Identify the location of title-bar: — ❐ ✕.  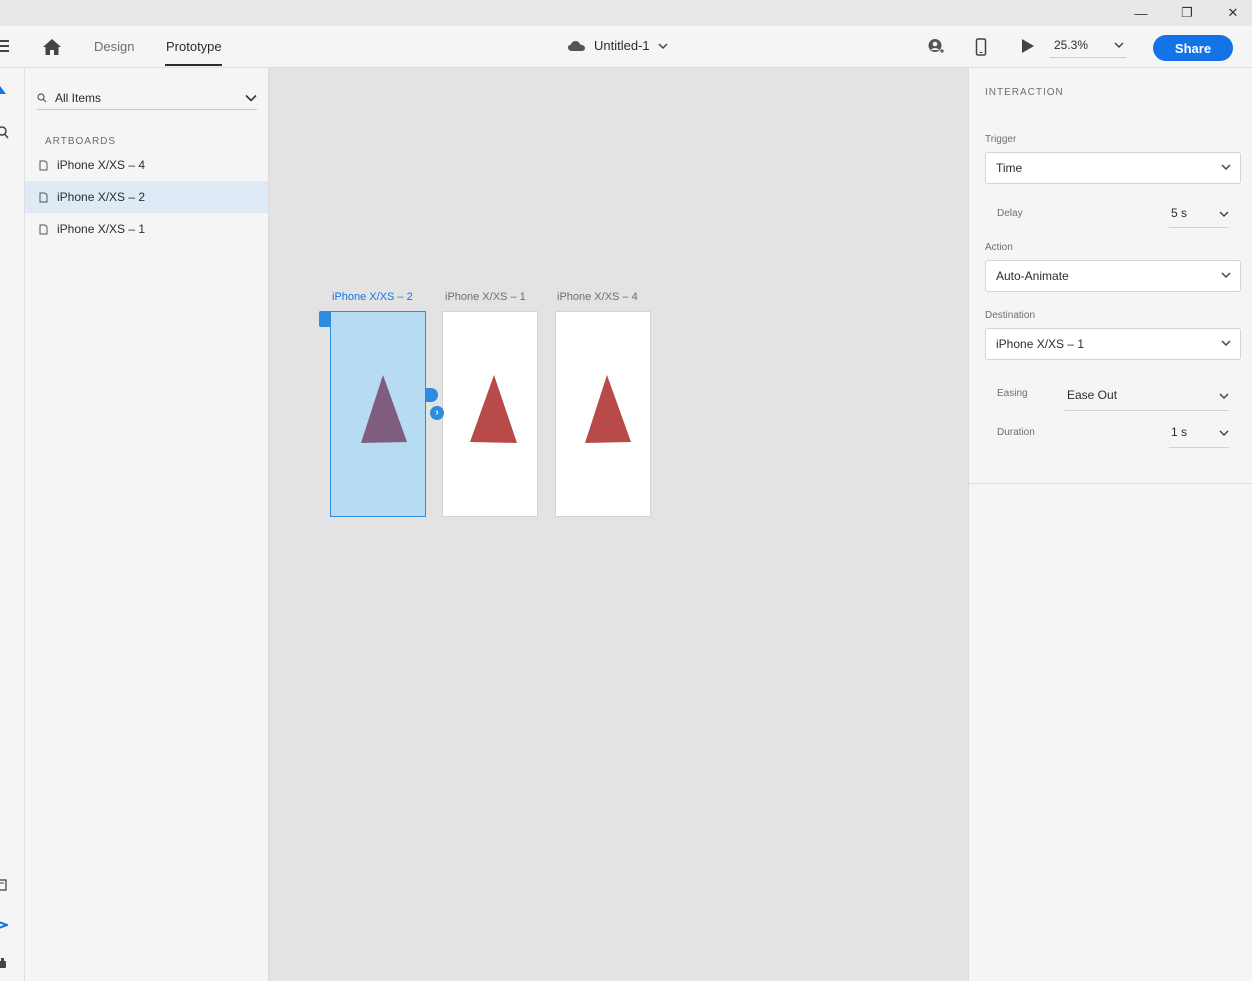
(626, 13).